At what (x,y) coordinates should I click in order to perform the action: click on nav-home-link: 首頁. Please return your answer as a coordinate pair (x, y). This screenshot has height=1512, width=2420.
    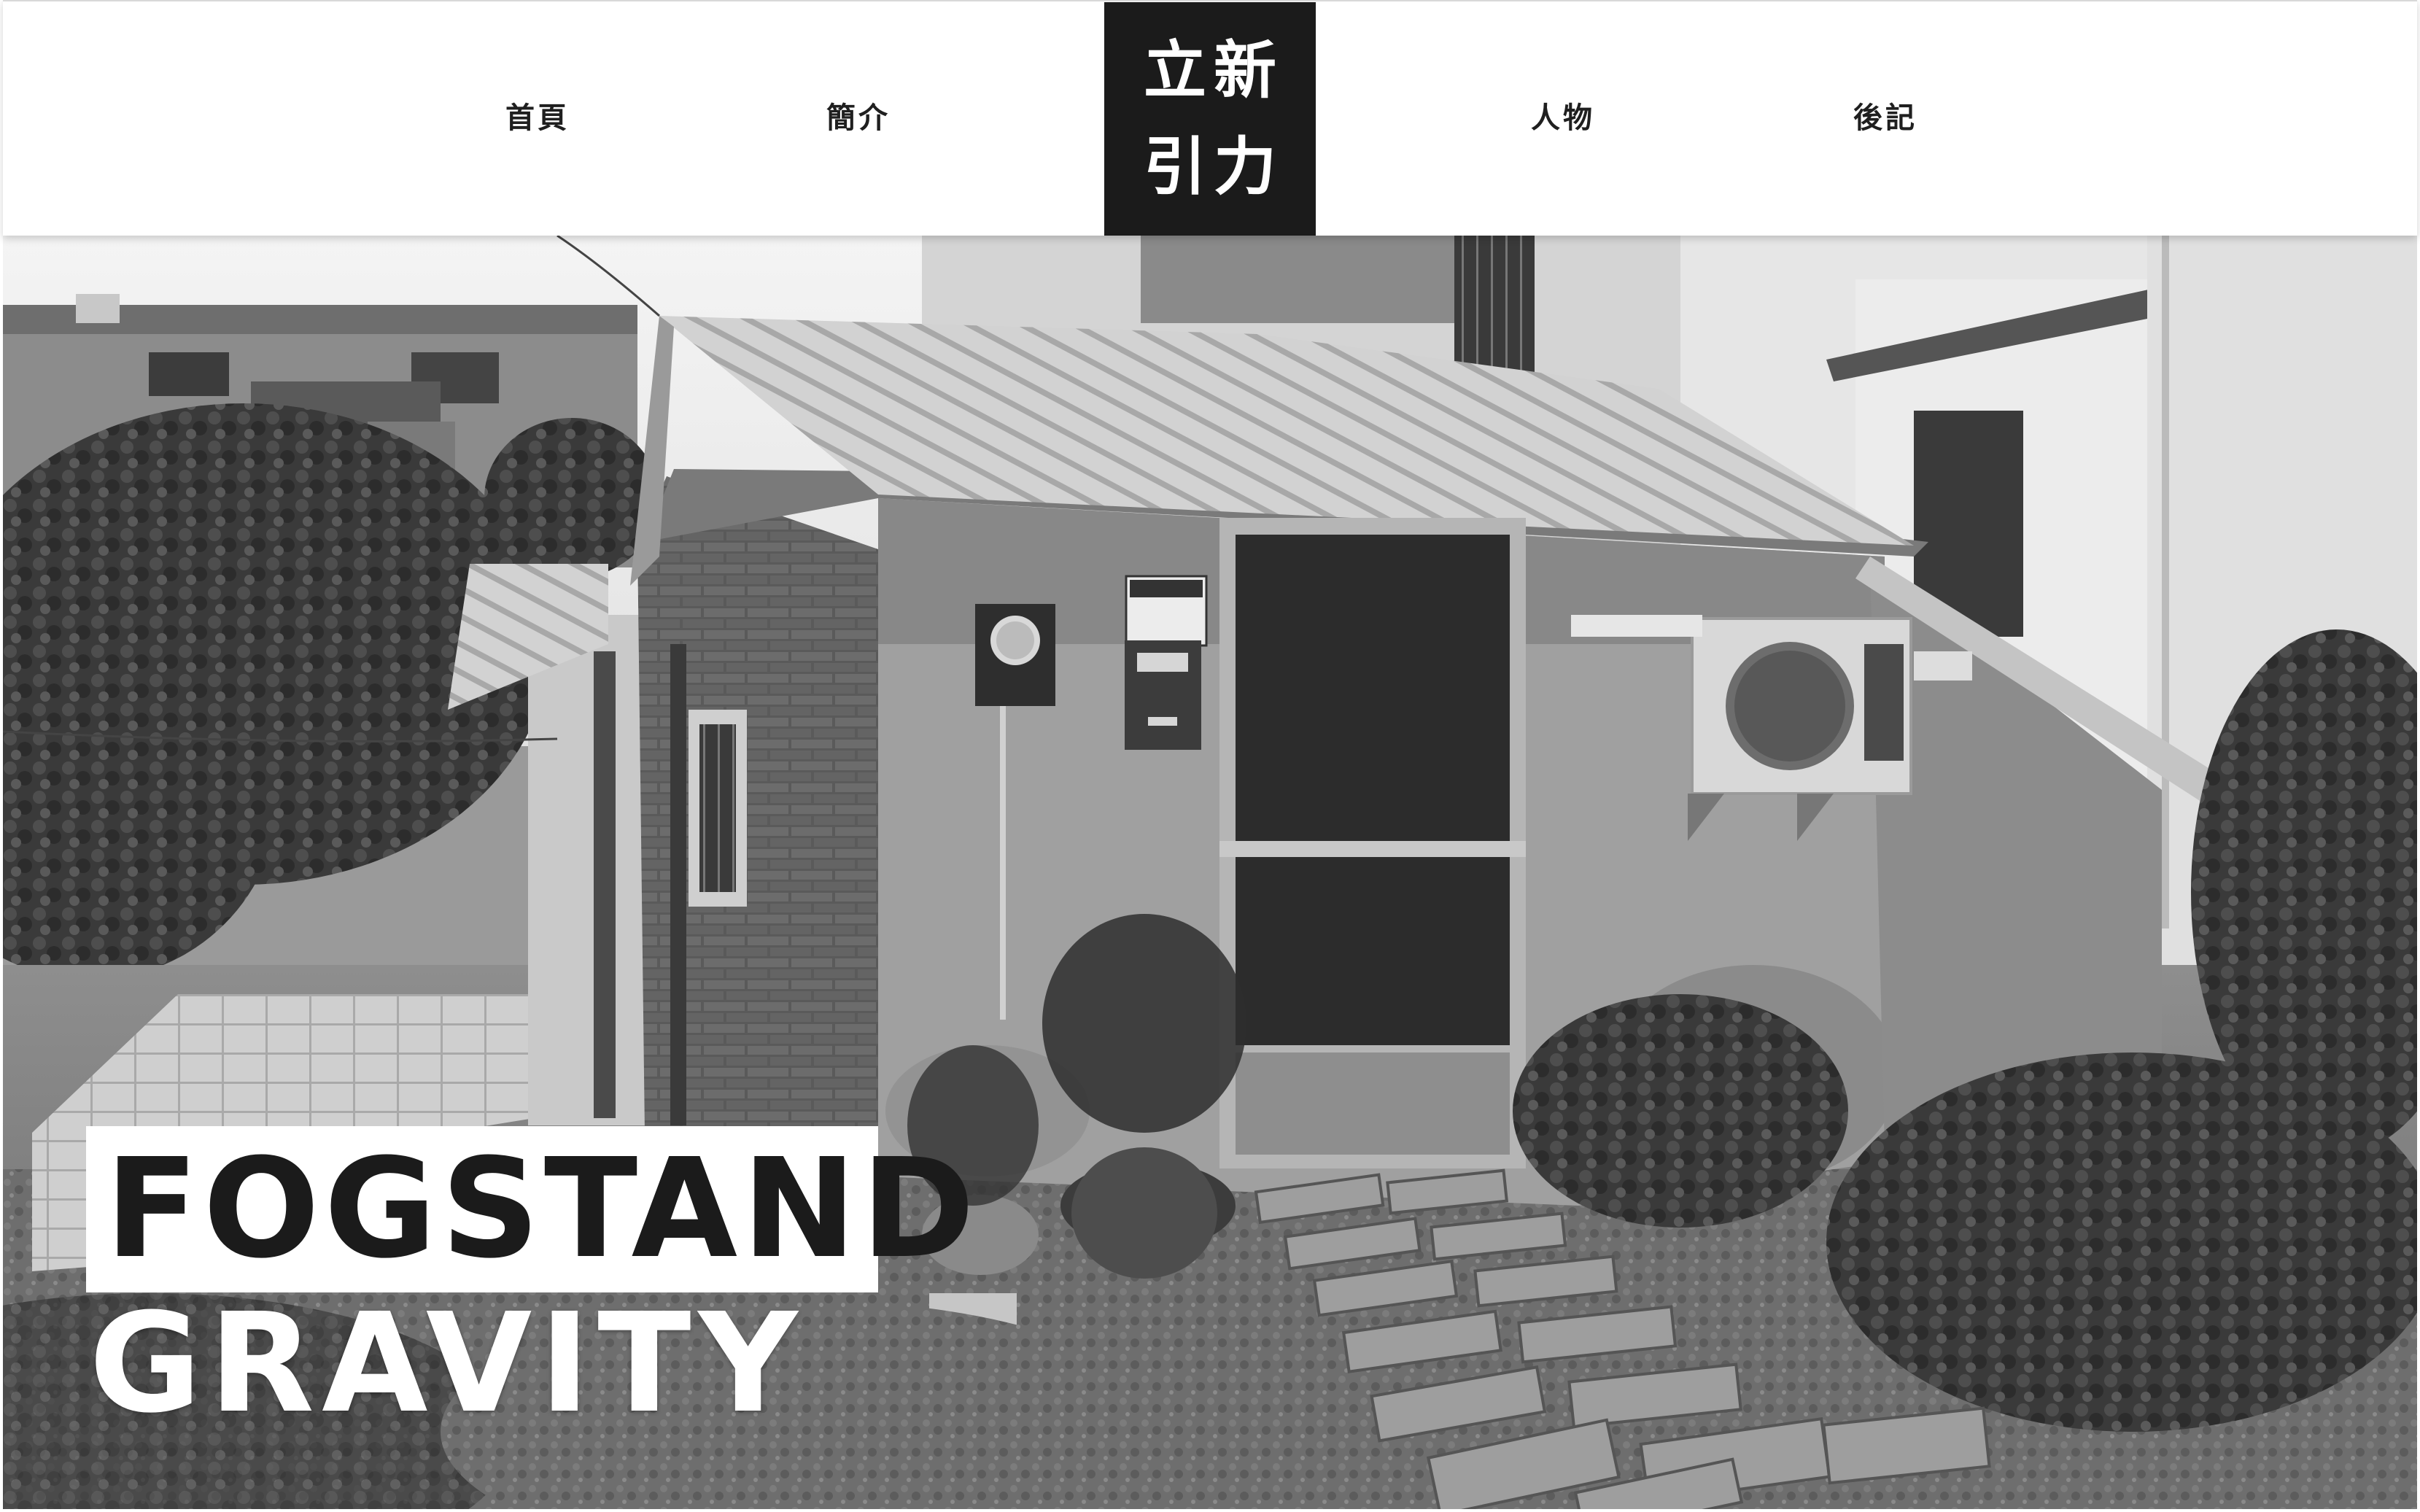
    Looking at the image, I should click on (538, 118).